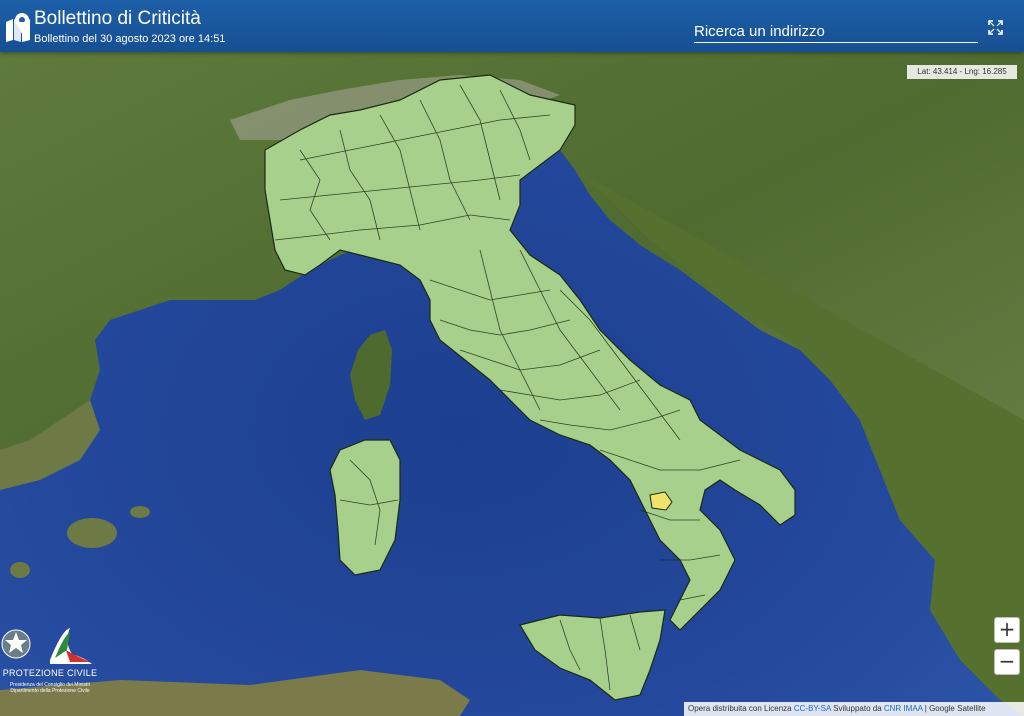  What do you see at coordinates (1007, 630) in the screenshot?
I see `zoom-in-button: +` at bounding box center [1007, 630].